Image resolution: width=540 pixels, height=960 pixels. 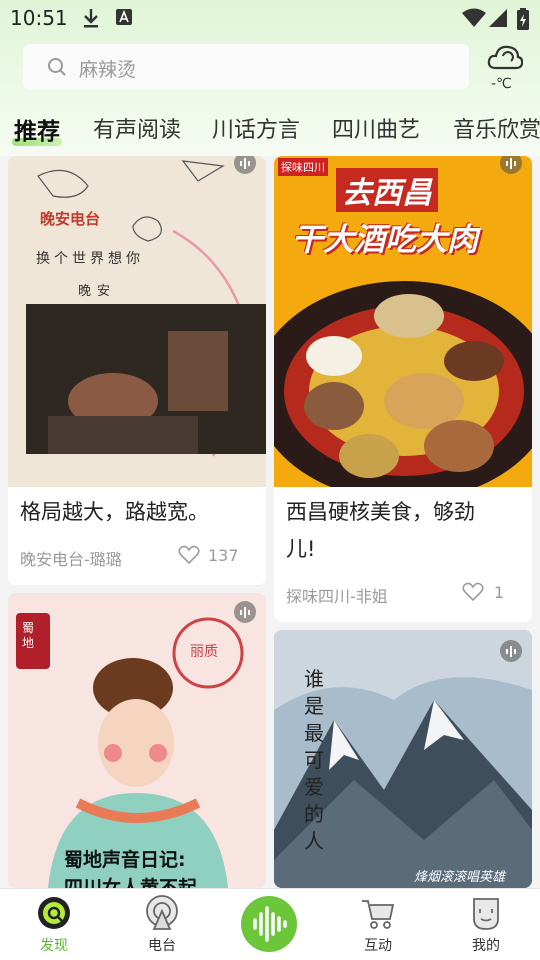 I want to click on card-cover-image: 蜀地 丽质 蜀地声音日记: 四川女人黄不起, so click(x=137, y=740).